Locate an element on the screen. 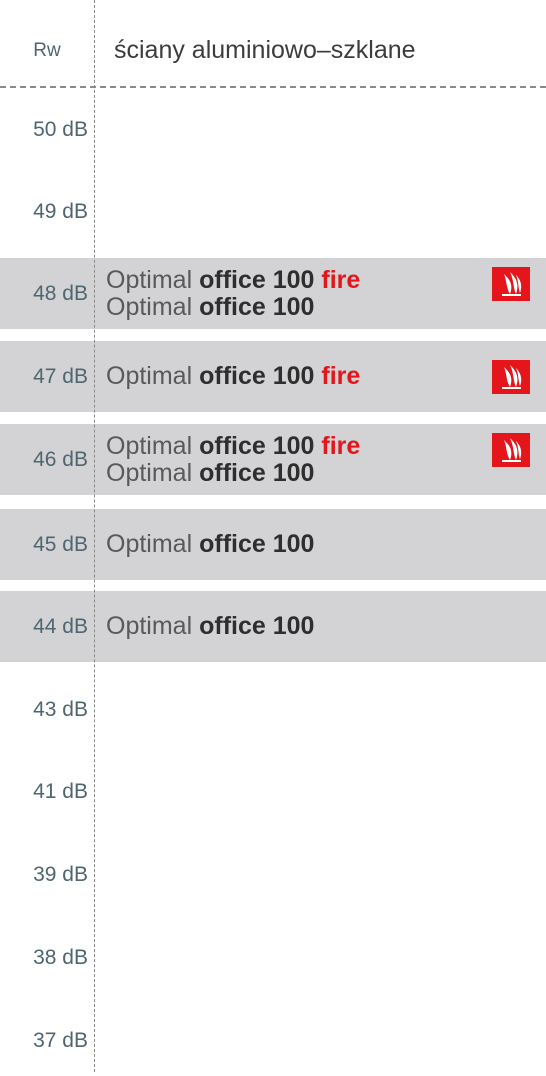 This screenshot has width=546, height=1076. column-divider-vertical is located at coordinates (94, 536).